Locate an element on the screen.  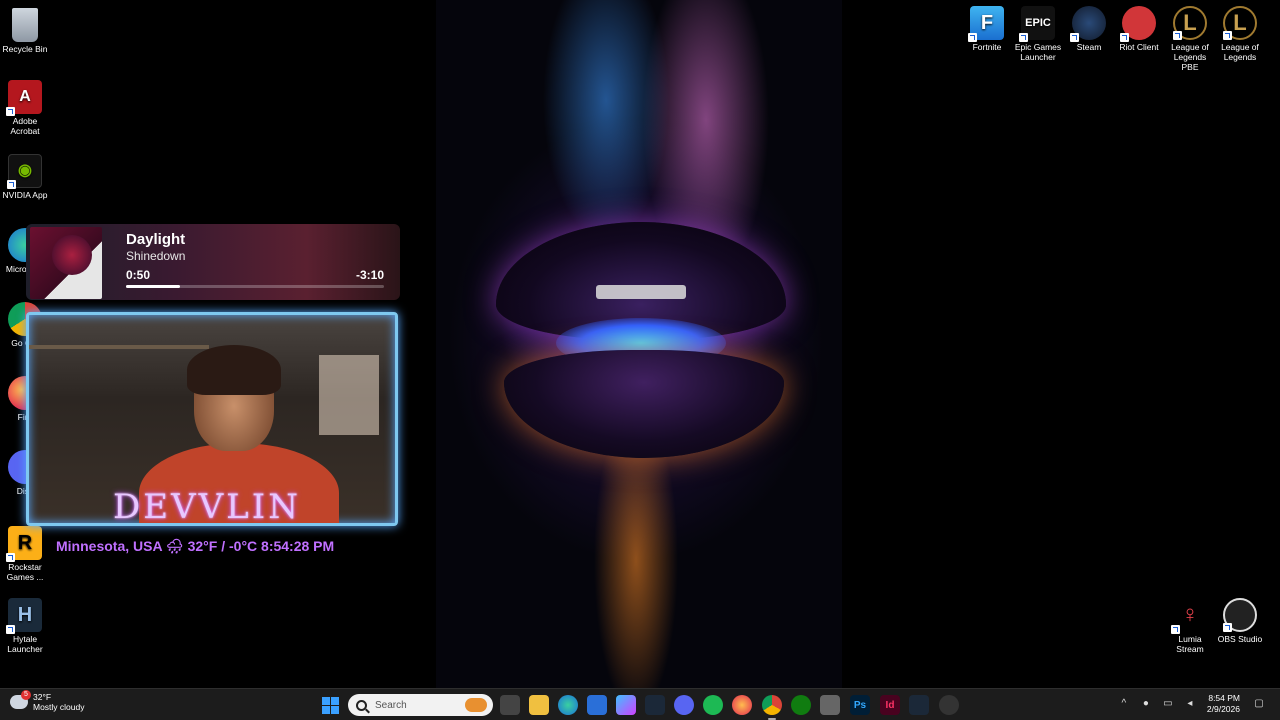
streamer-name: DEVVLIN is located at coordinates (207, 506).